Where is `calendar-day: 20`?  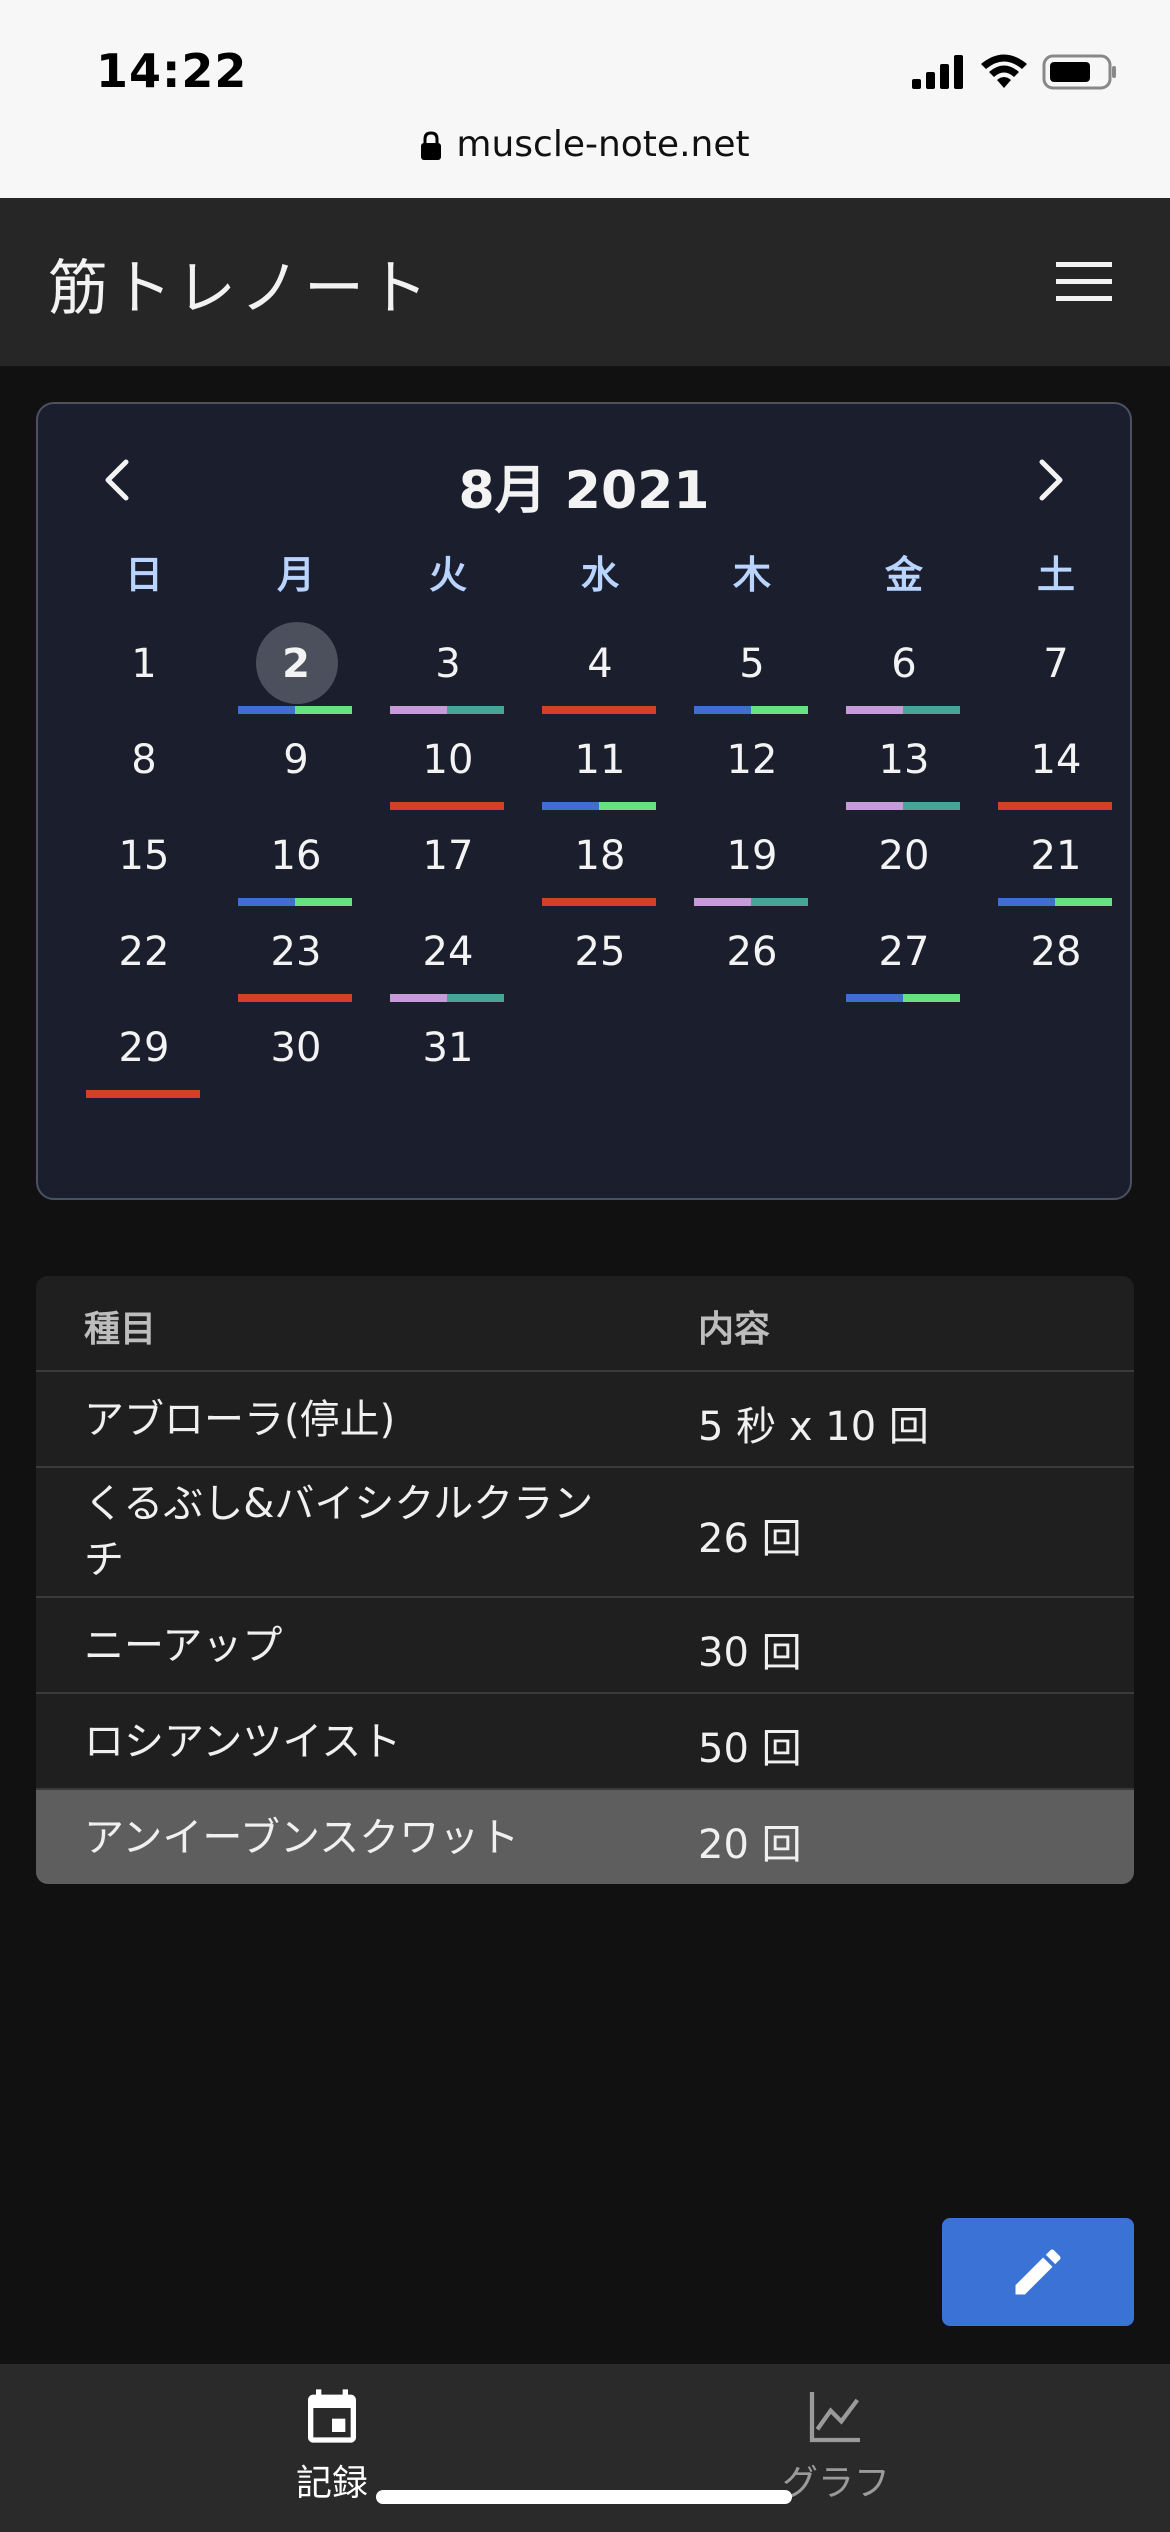 calendar-day: 20 is located at coordinates (904, 864).